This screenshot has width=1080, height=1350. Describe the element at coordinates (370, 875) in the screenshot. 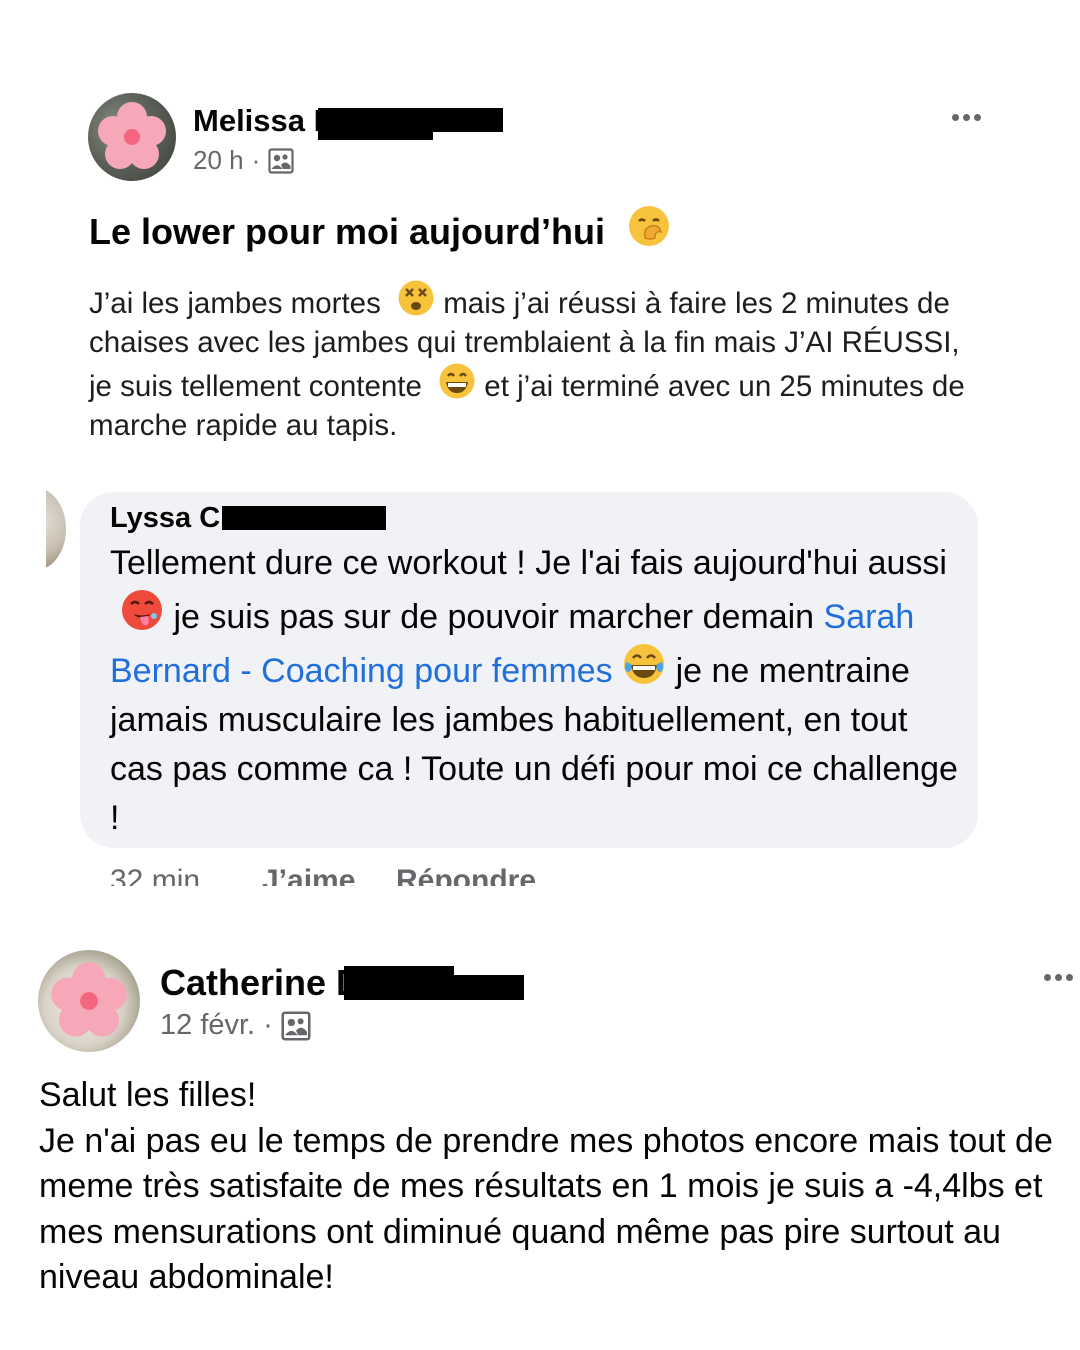

I see `comment-actions: 32 min J’aime Répondre` at that location.